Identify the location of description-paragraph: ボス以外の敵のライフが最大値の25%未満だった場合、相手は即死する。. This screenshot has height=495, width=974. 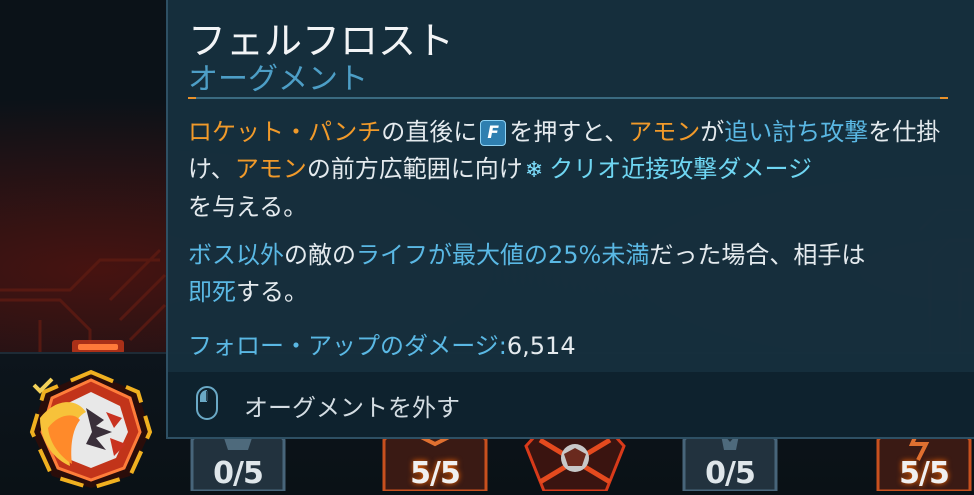
(568, 274).